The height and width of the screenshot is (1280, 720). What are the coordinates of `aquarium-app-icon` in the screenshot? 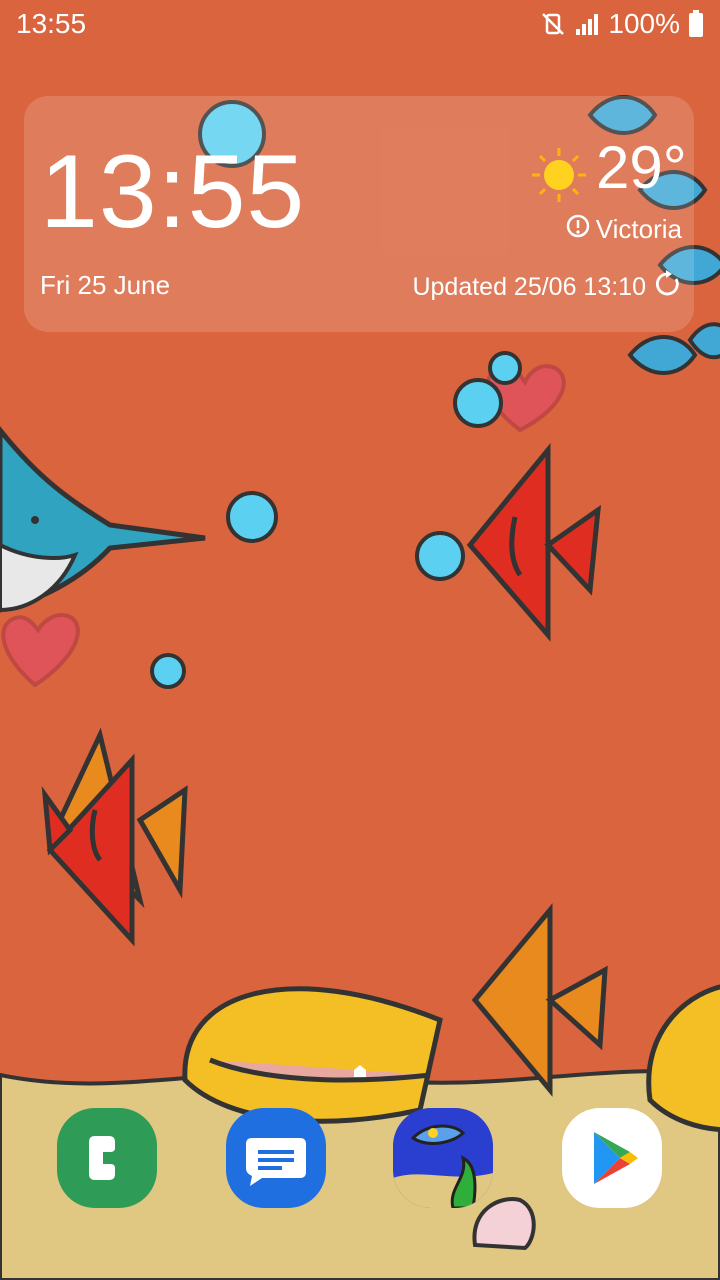 It's located at (443, 1158).